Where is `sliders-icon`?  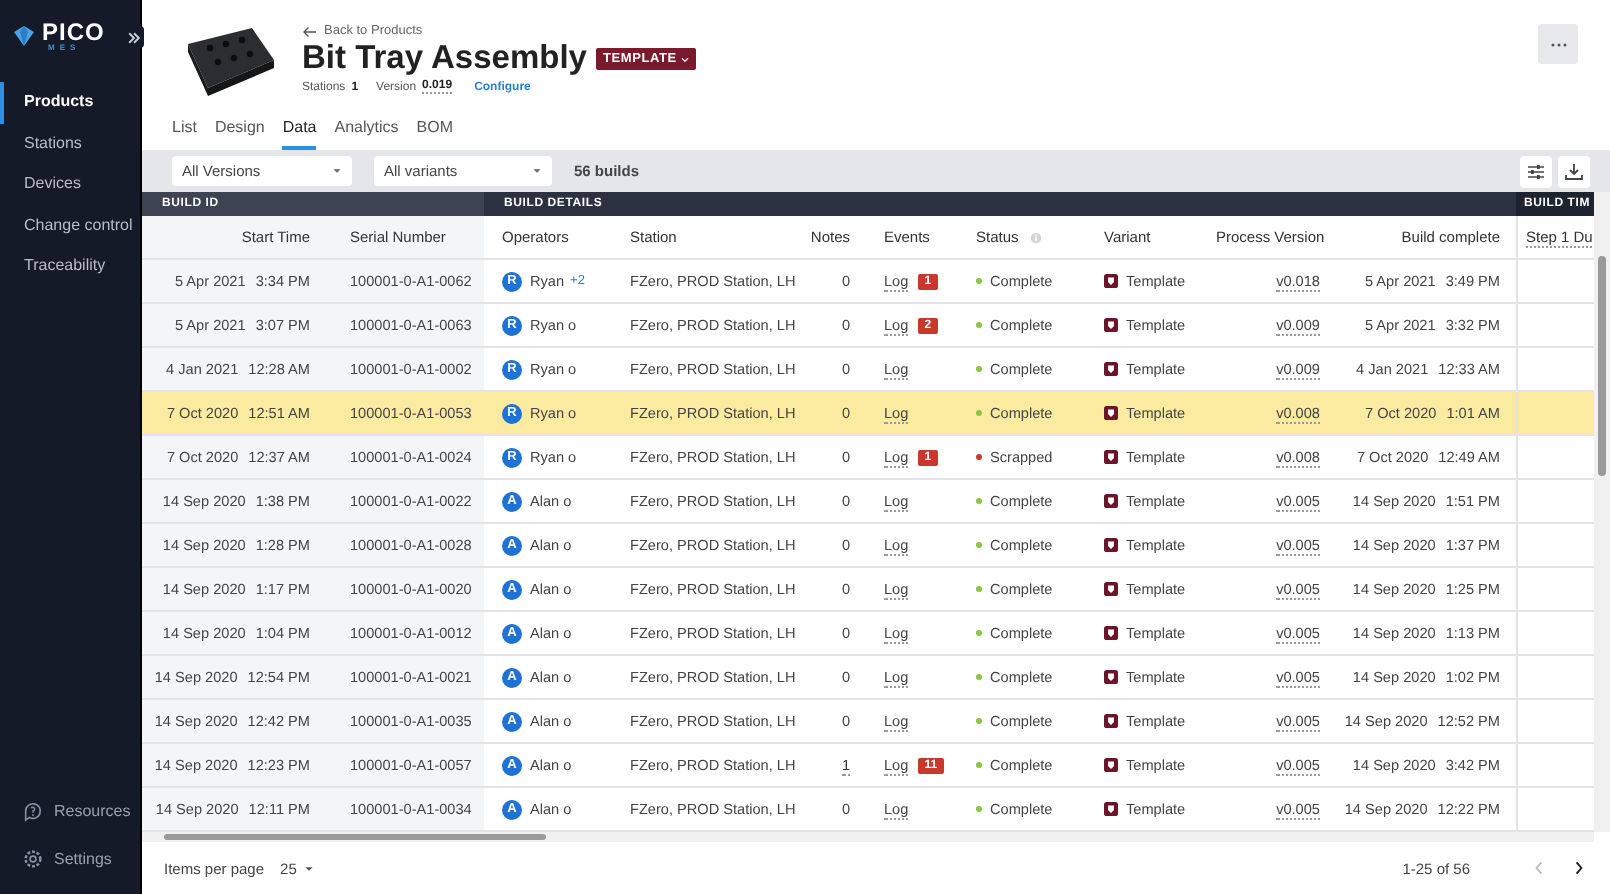
sliders-icon is located at coordinates (1536, 171).